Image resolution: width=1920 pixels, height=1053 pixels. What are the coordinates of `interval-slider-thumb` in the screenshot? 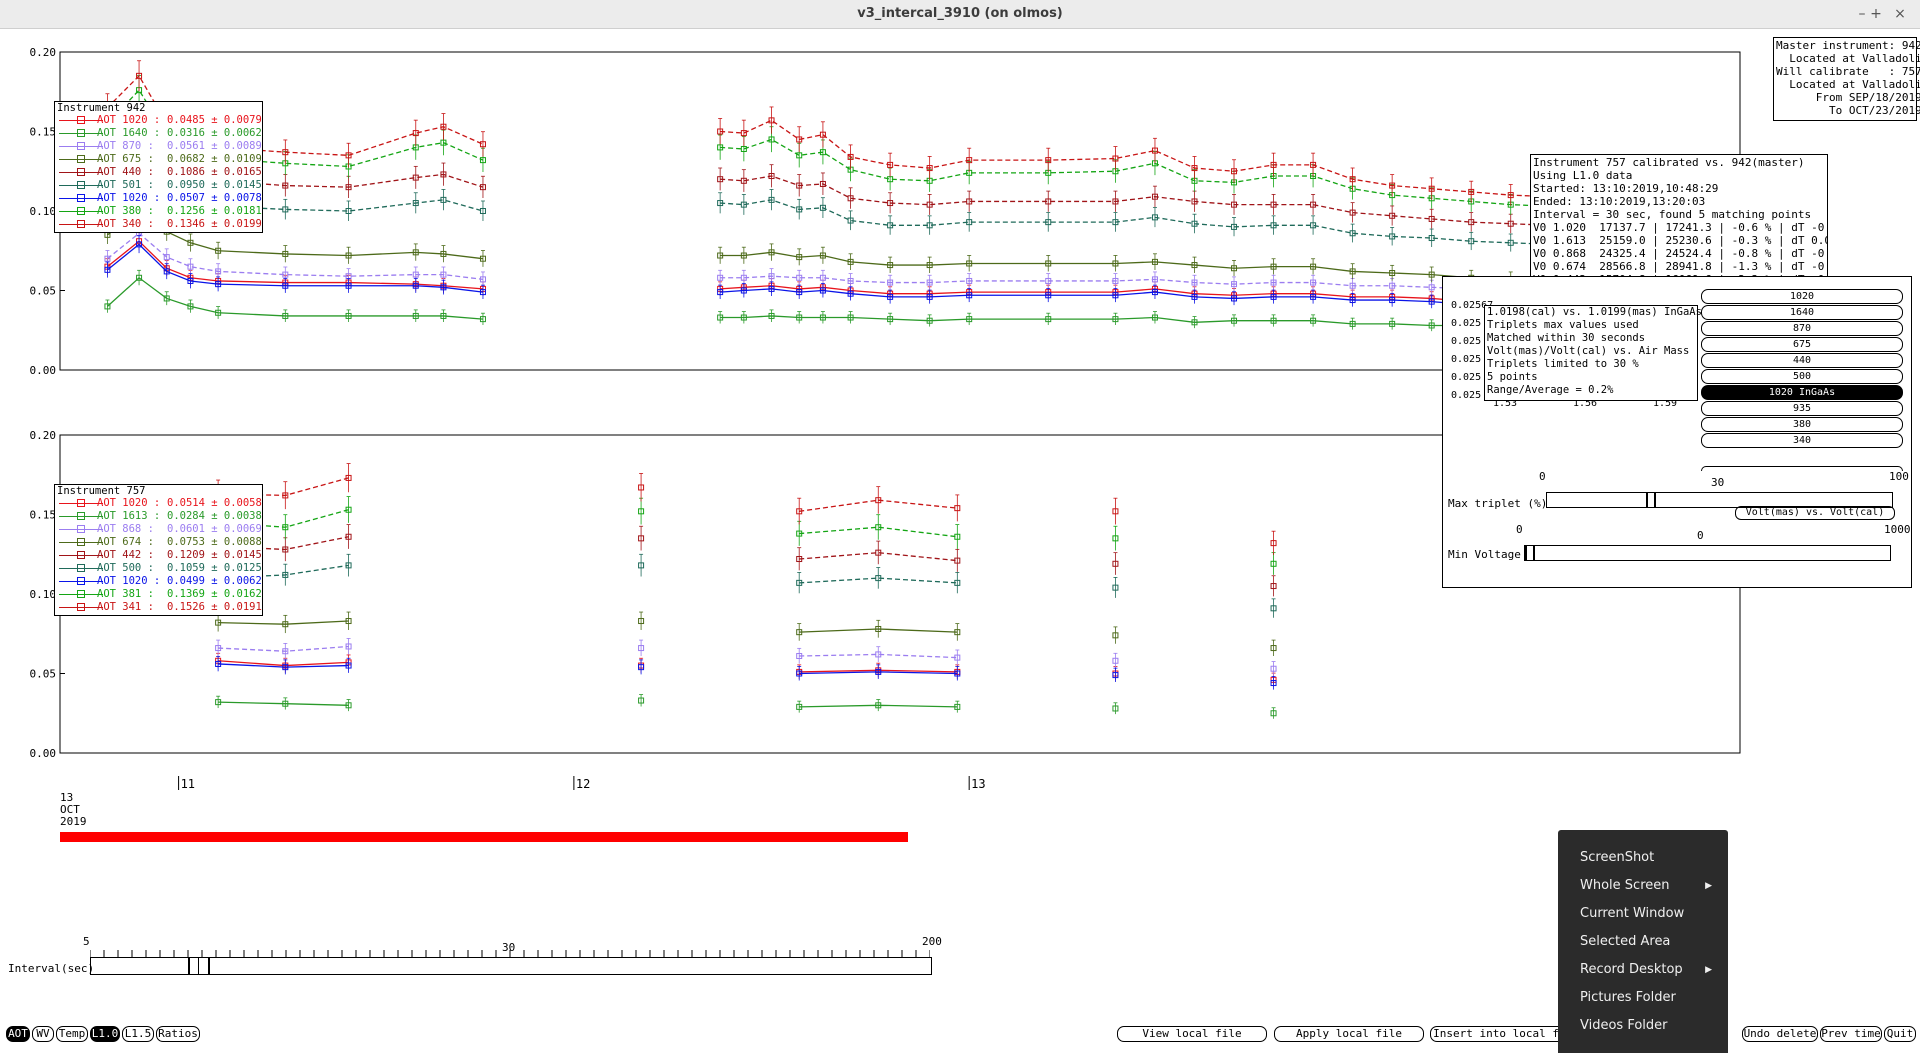 It's located at (198, 966).